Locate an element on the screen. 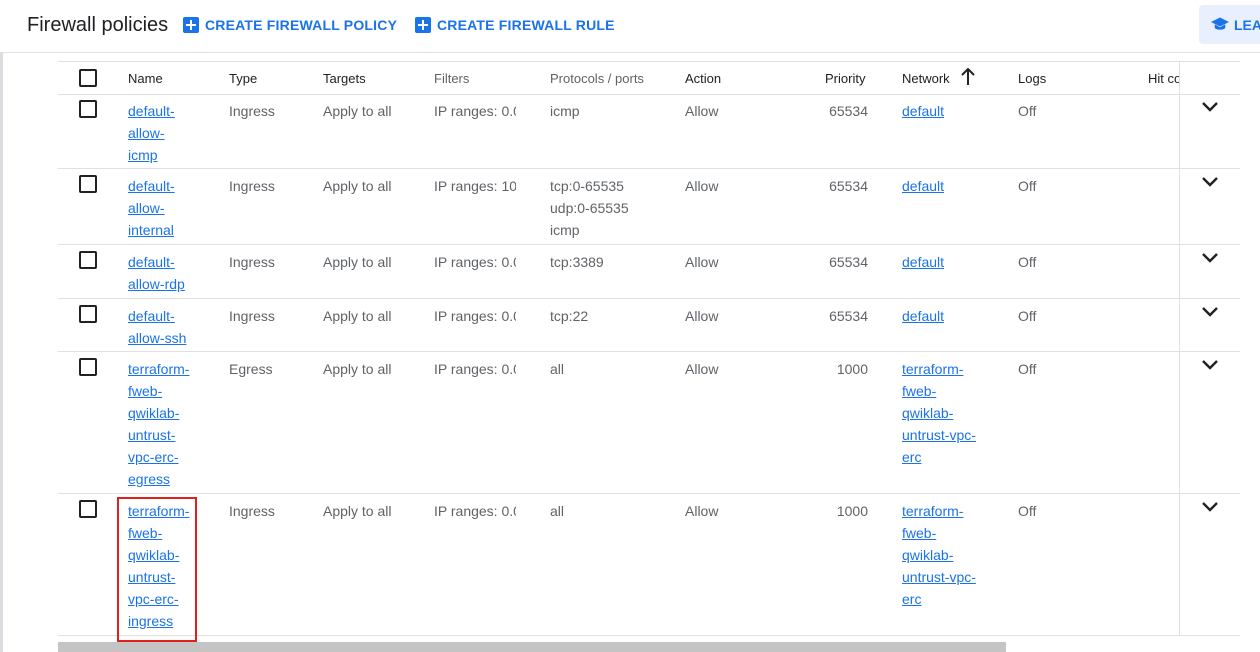  create-firewall-rule-label: CREATE FIREWALL RULE is located at coordinates (526, 25).